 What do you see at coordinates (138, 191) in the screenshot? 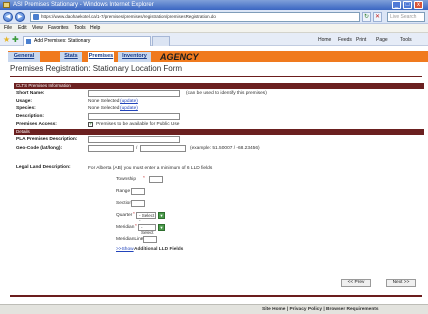
I see `range-input` at bounding box center [138, 191].